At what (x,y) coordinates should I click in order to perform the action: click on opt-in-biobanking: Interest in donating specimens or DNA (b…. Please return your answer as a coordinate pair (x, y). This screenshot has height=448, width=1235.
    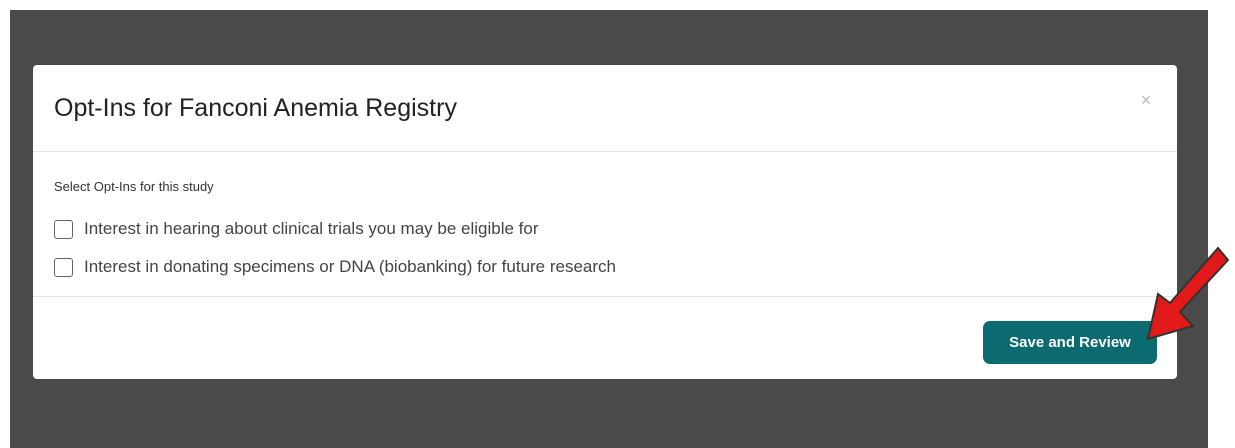
    Looking at the image, I should click on (335, 267).